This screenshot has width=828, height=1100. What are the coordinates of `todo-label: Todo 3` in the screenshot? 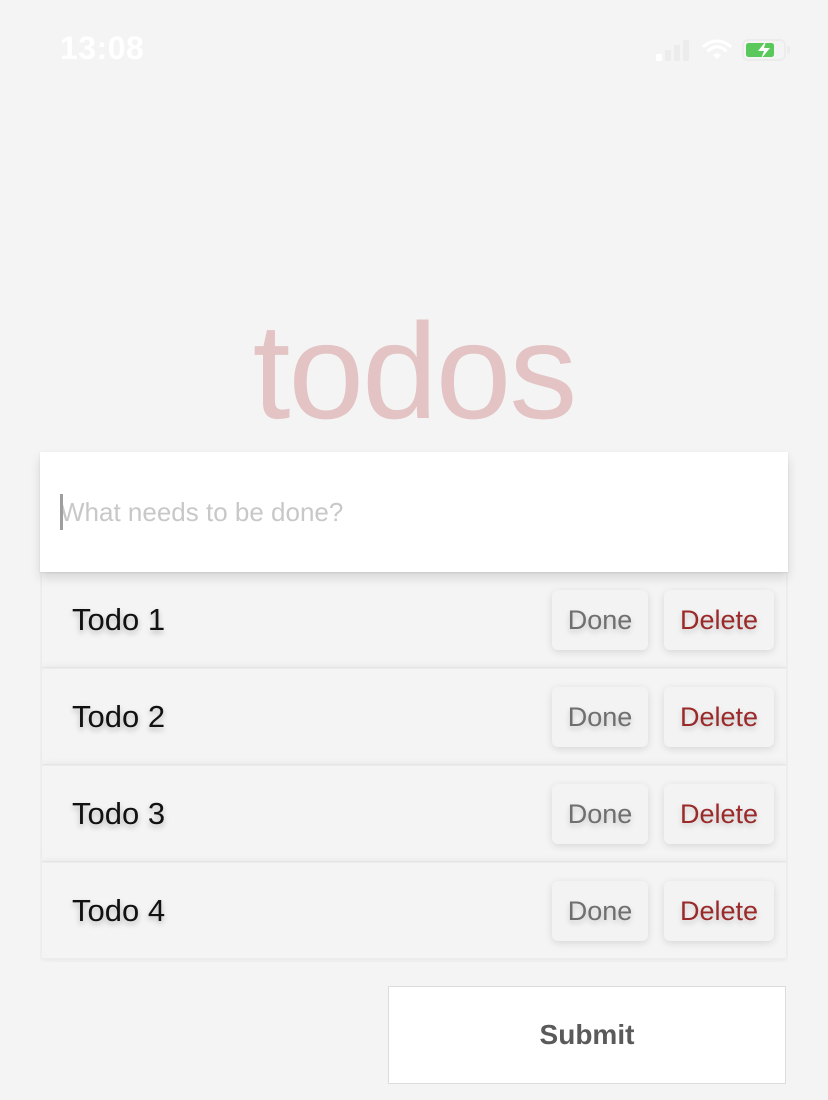 It's located at (119, 813).